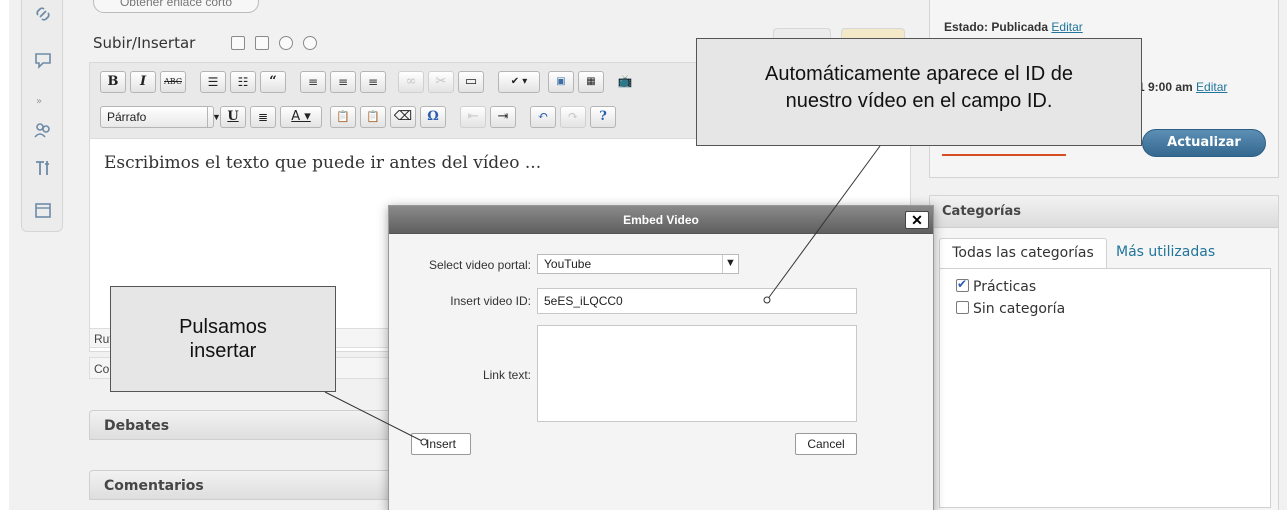 The height and width of the screenshot is (510, 1287). What do you see at coordinates (561, 82) in the screenshot?
I see `fullscreen-button: ▣` at bounding box center [561, 82].